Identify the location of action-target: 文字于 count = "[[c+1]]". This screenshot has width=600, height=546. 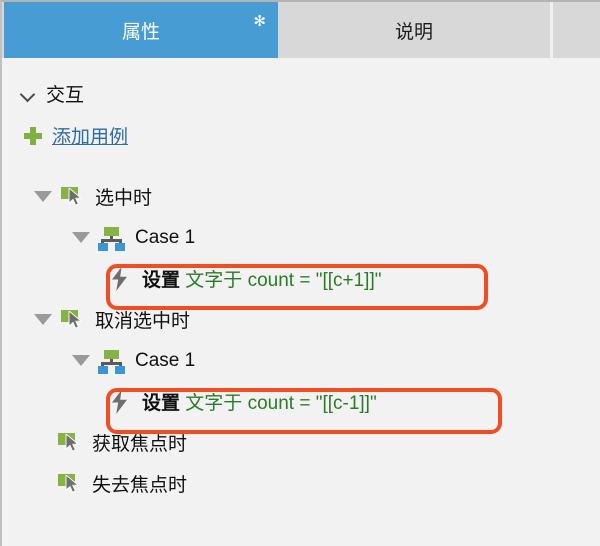
(283, 280).